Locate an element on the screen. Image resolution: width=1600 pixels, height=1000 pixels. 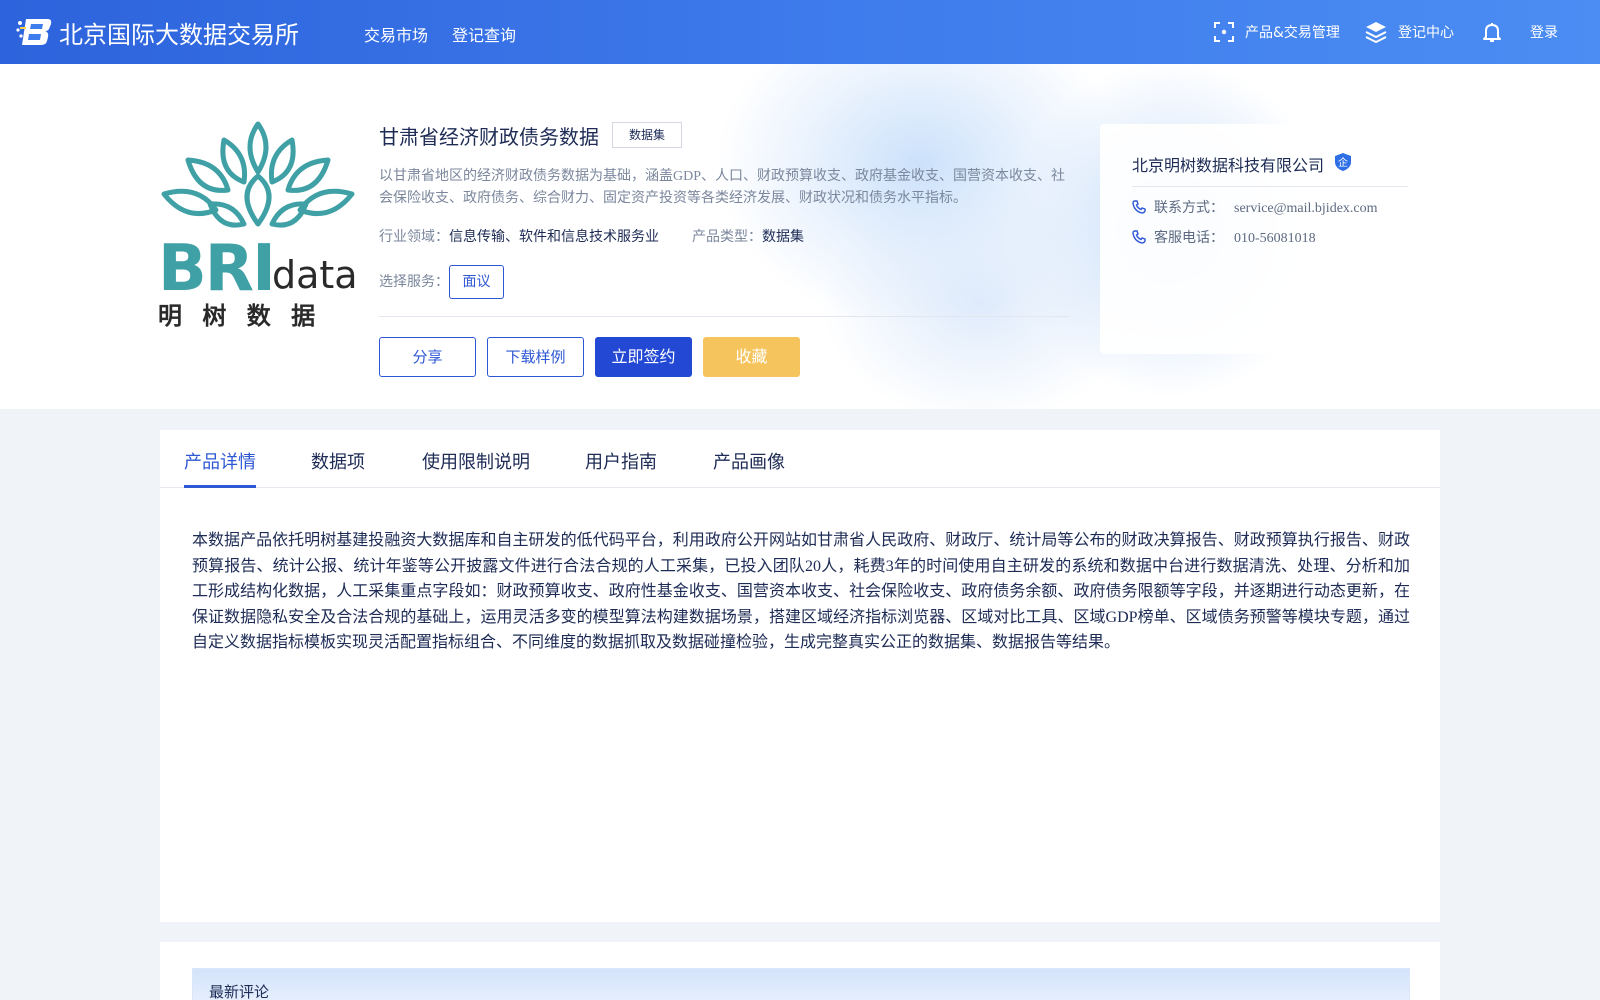
reviews-panel: 最新评论 is located at coordinates (800, 971).